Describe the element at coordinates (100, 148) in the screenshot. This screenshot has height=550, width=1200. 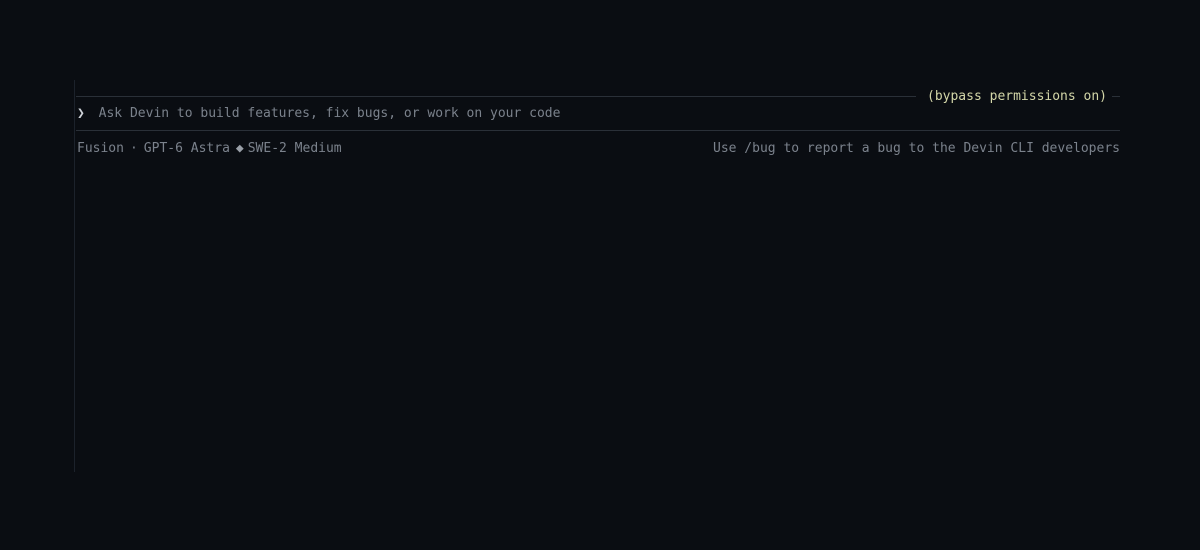
I see `agent-name: Fusion` at that location.